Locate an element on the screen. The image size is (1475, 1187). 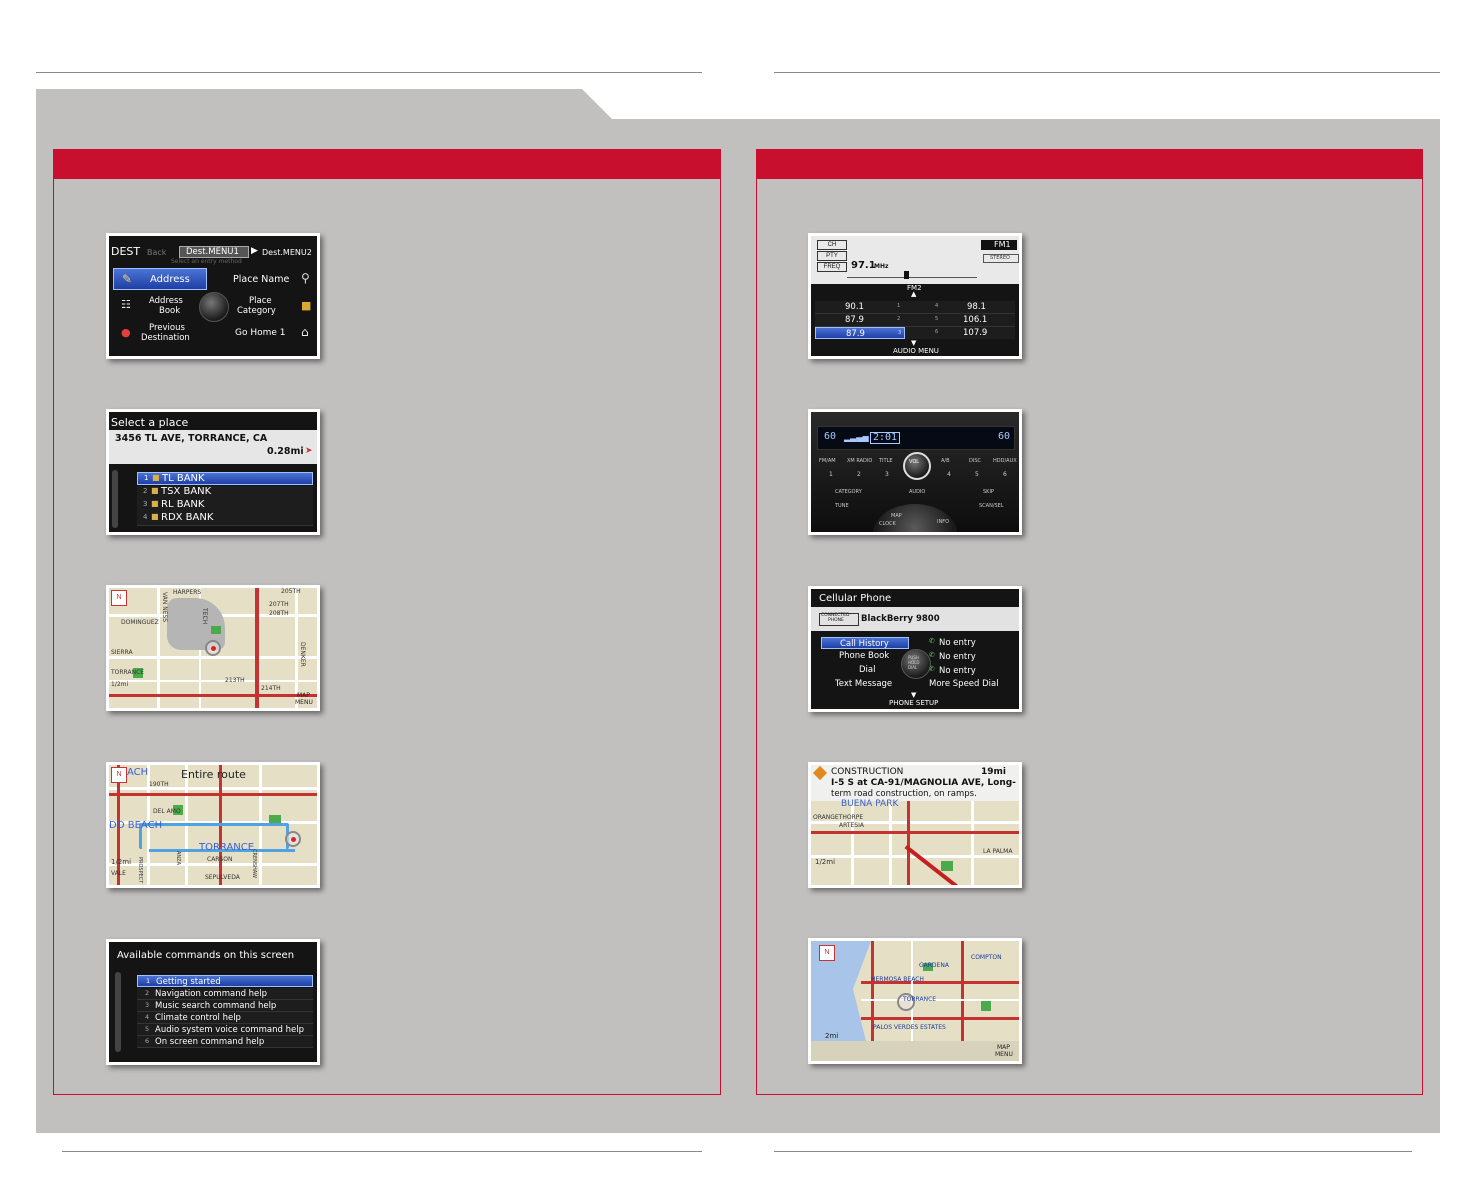
audio-display: 60 ▂▃▄▅ 2:01 60 is located at coordinates (916, 438).